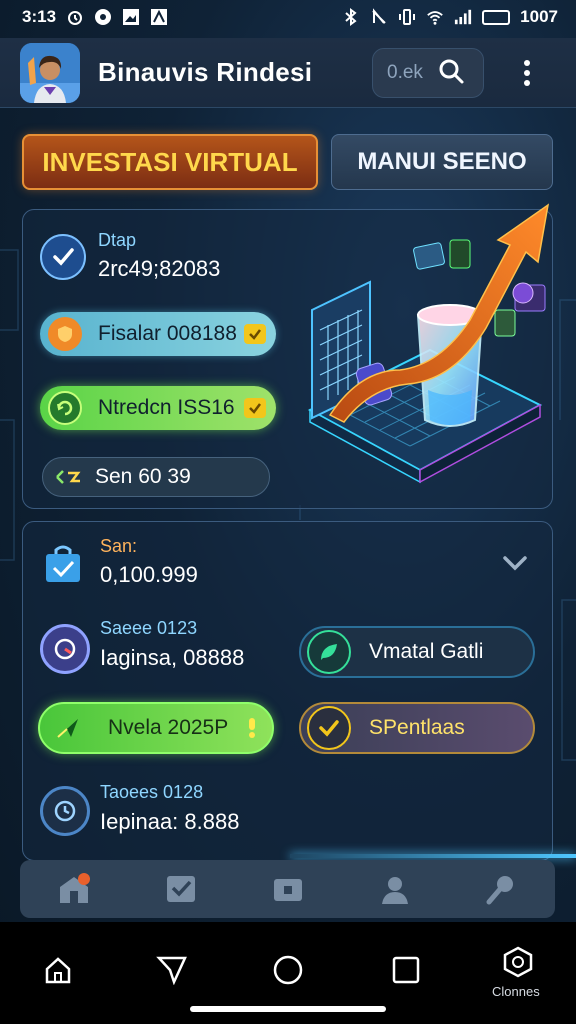  What do you see at coordinates (181, 889) in the screenshot?
I see `tasks-icon` at bounding box center [181, 889].